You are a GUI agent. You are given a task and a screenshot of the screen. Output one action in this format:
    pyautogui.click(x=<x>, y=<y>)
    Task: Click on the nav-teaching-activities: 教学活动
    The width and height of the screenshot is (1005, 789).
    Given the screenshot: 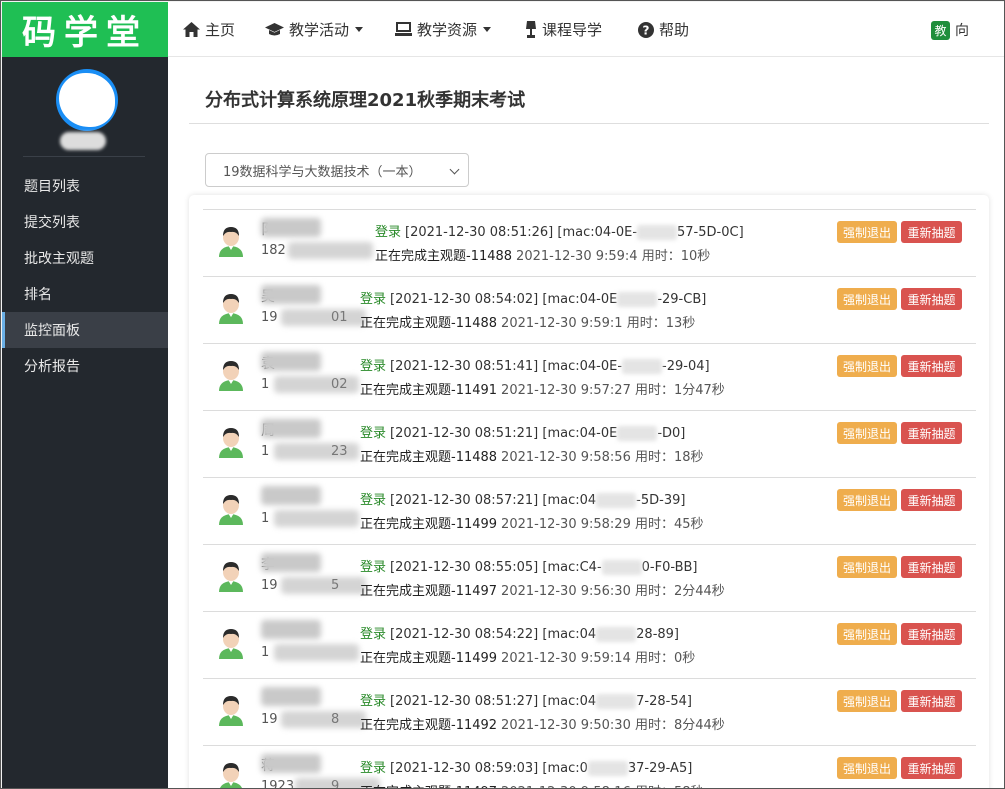 What is the action you would take?
    pyautogui.click(x=314, y=29)
    